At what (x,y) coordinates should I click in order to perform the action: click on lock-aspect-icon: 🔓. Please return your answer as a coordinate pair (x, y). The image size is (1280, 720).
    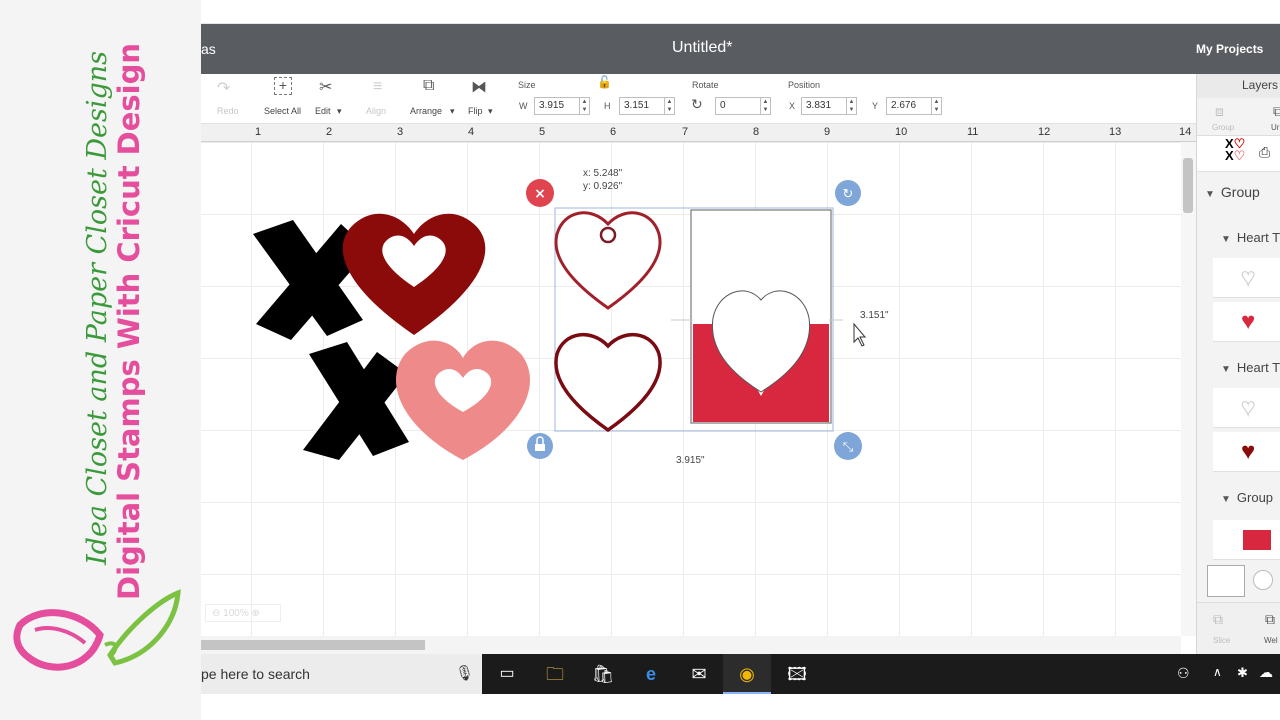
    Looking at the image, I should click on (604, 82).